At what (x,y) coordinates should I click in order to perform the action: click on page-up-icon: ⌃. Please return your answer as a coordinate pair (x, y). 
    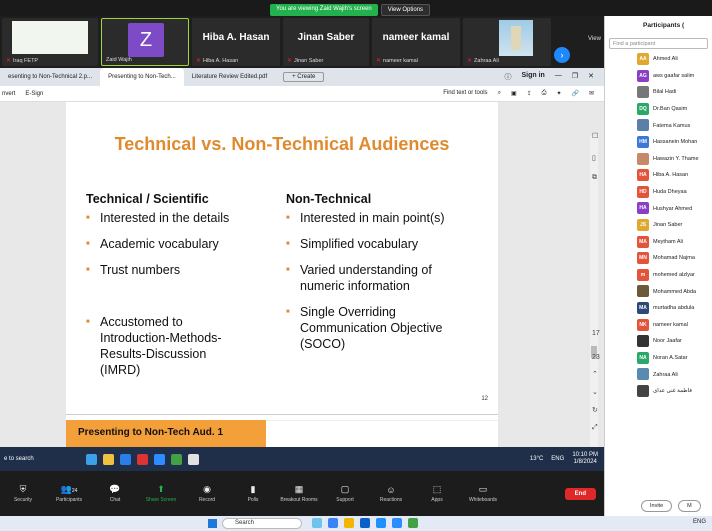
    Looking at the image, I should click on (595, 374).